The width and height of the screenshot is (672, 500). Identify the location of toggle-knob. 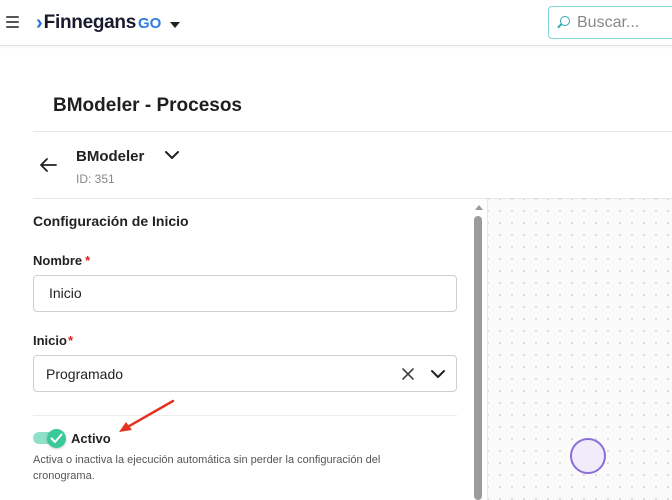
(56, 438).